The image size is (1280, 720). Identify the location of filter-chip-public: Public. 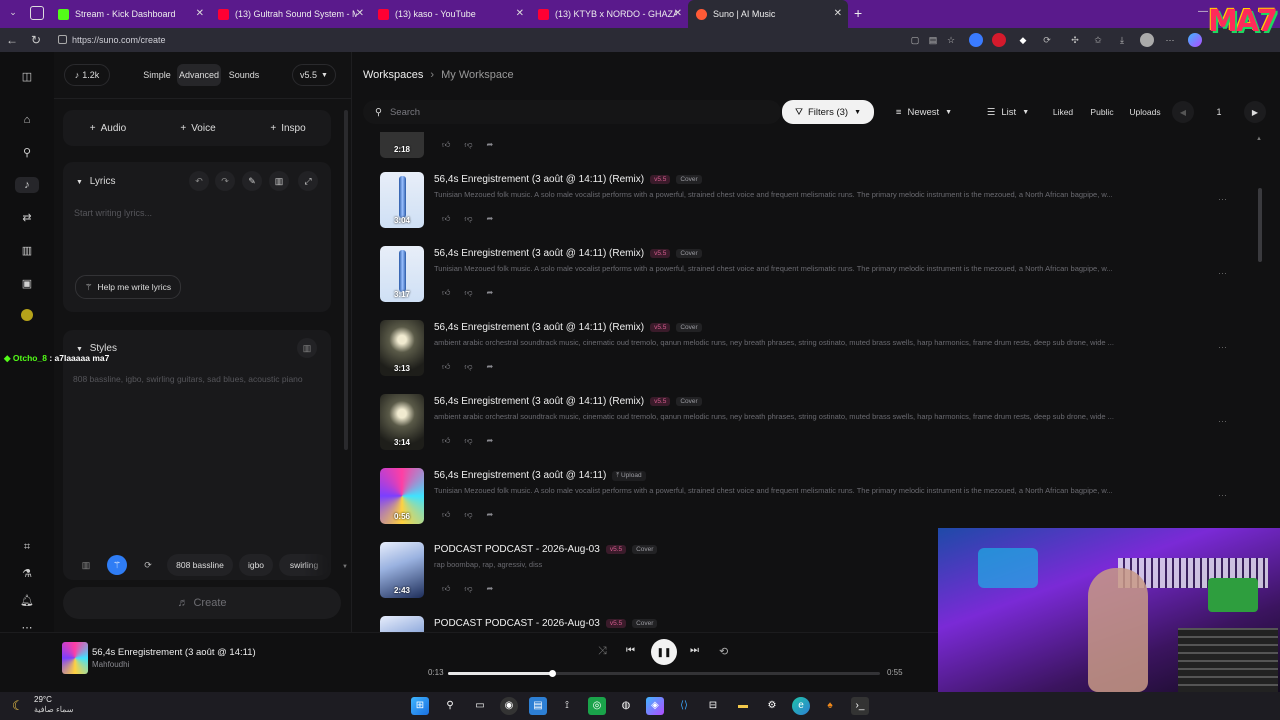
(1102, 112).